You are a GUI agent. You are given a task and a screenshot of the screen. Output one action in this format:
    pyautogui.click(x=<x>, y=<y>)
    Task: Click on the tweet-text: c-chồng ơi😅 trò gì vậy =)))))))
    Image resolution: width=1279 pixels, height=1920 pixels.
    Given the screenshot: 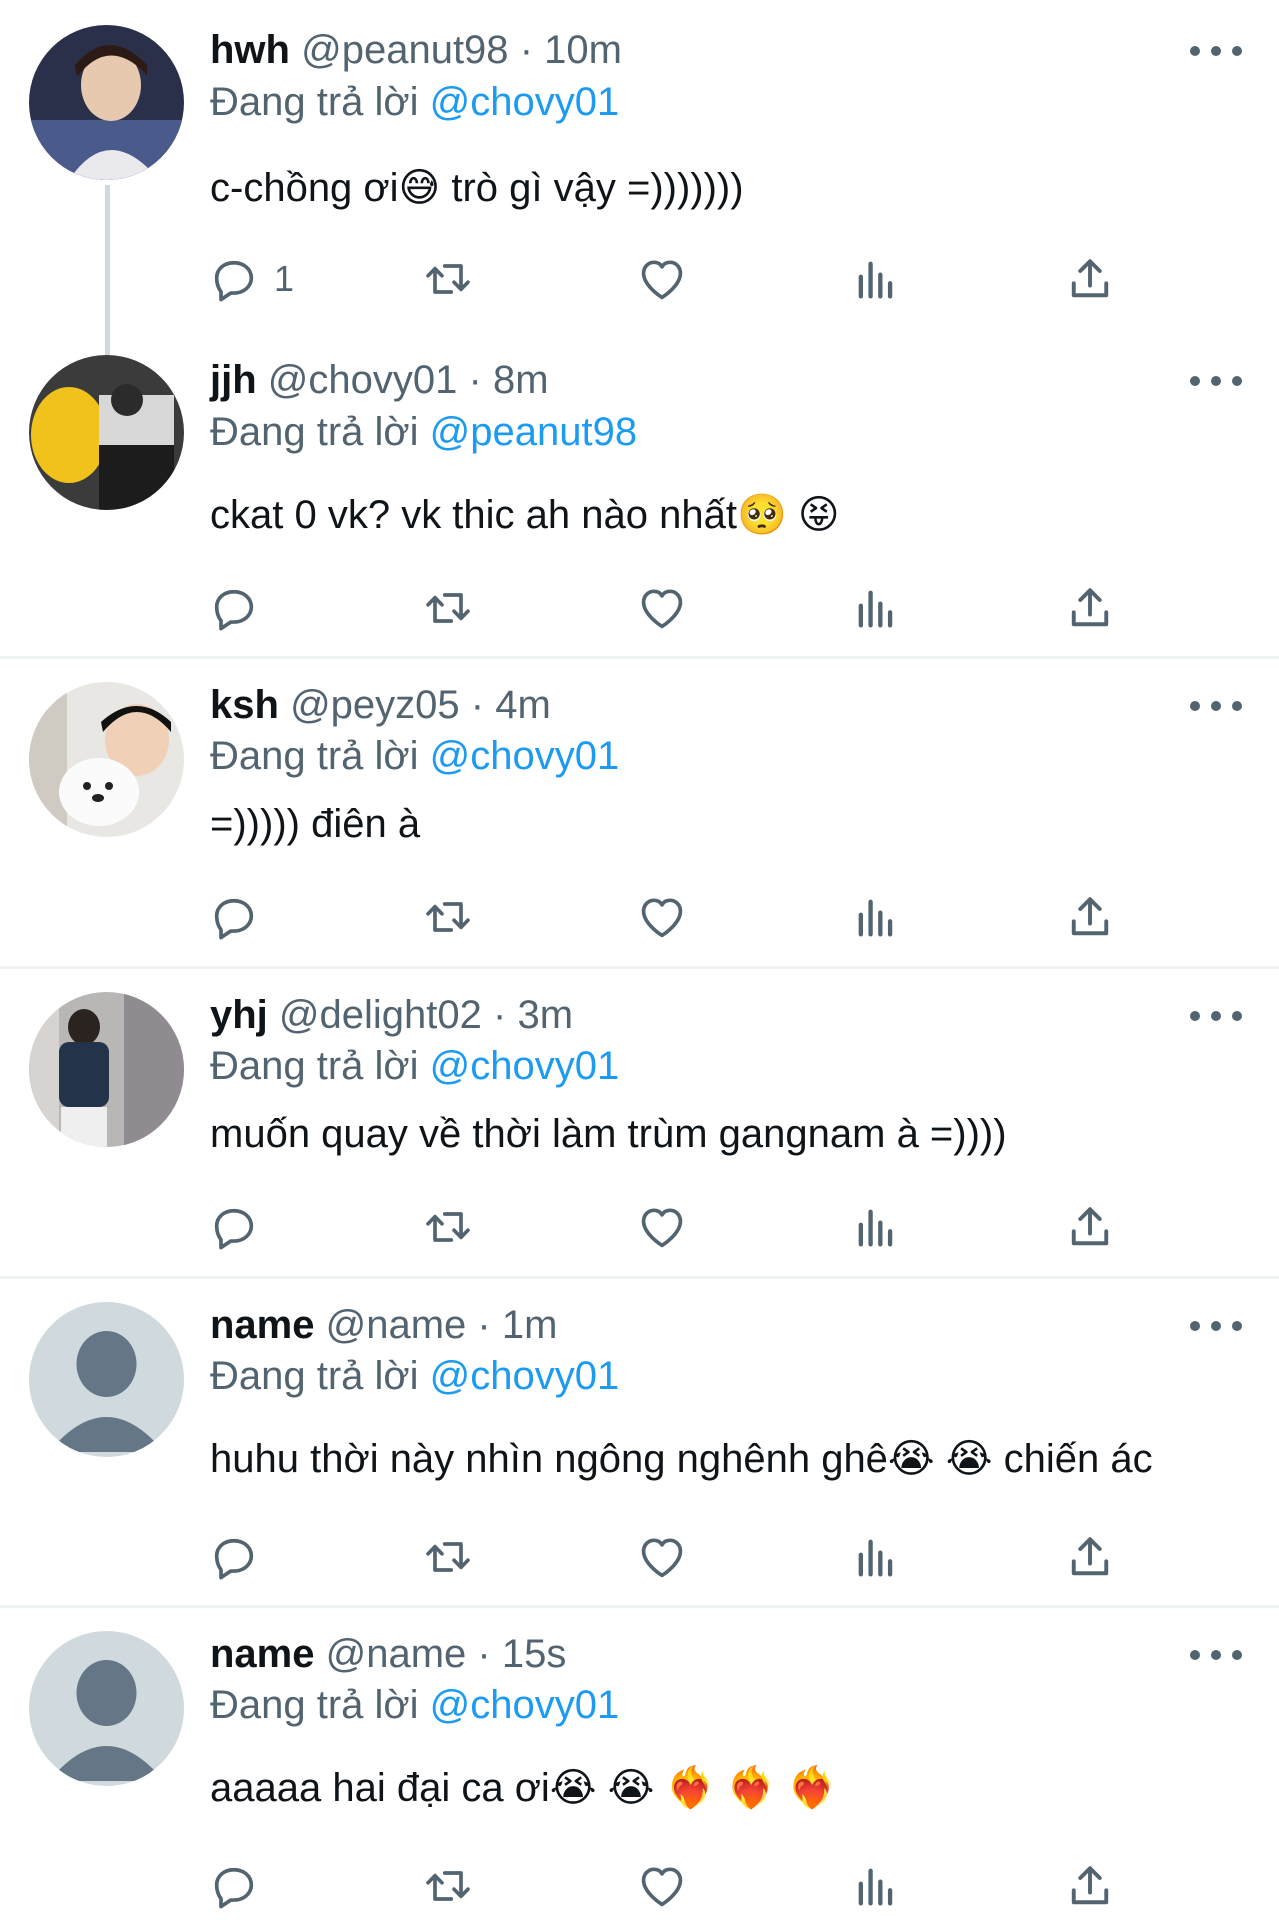 What is the action you would take?
    pyautogui.click(x=477, y=188)
    